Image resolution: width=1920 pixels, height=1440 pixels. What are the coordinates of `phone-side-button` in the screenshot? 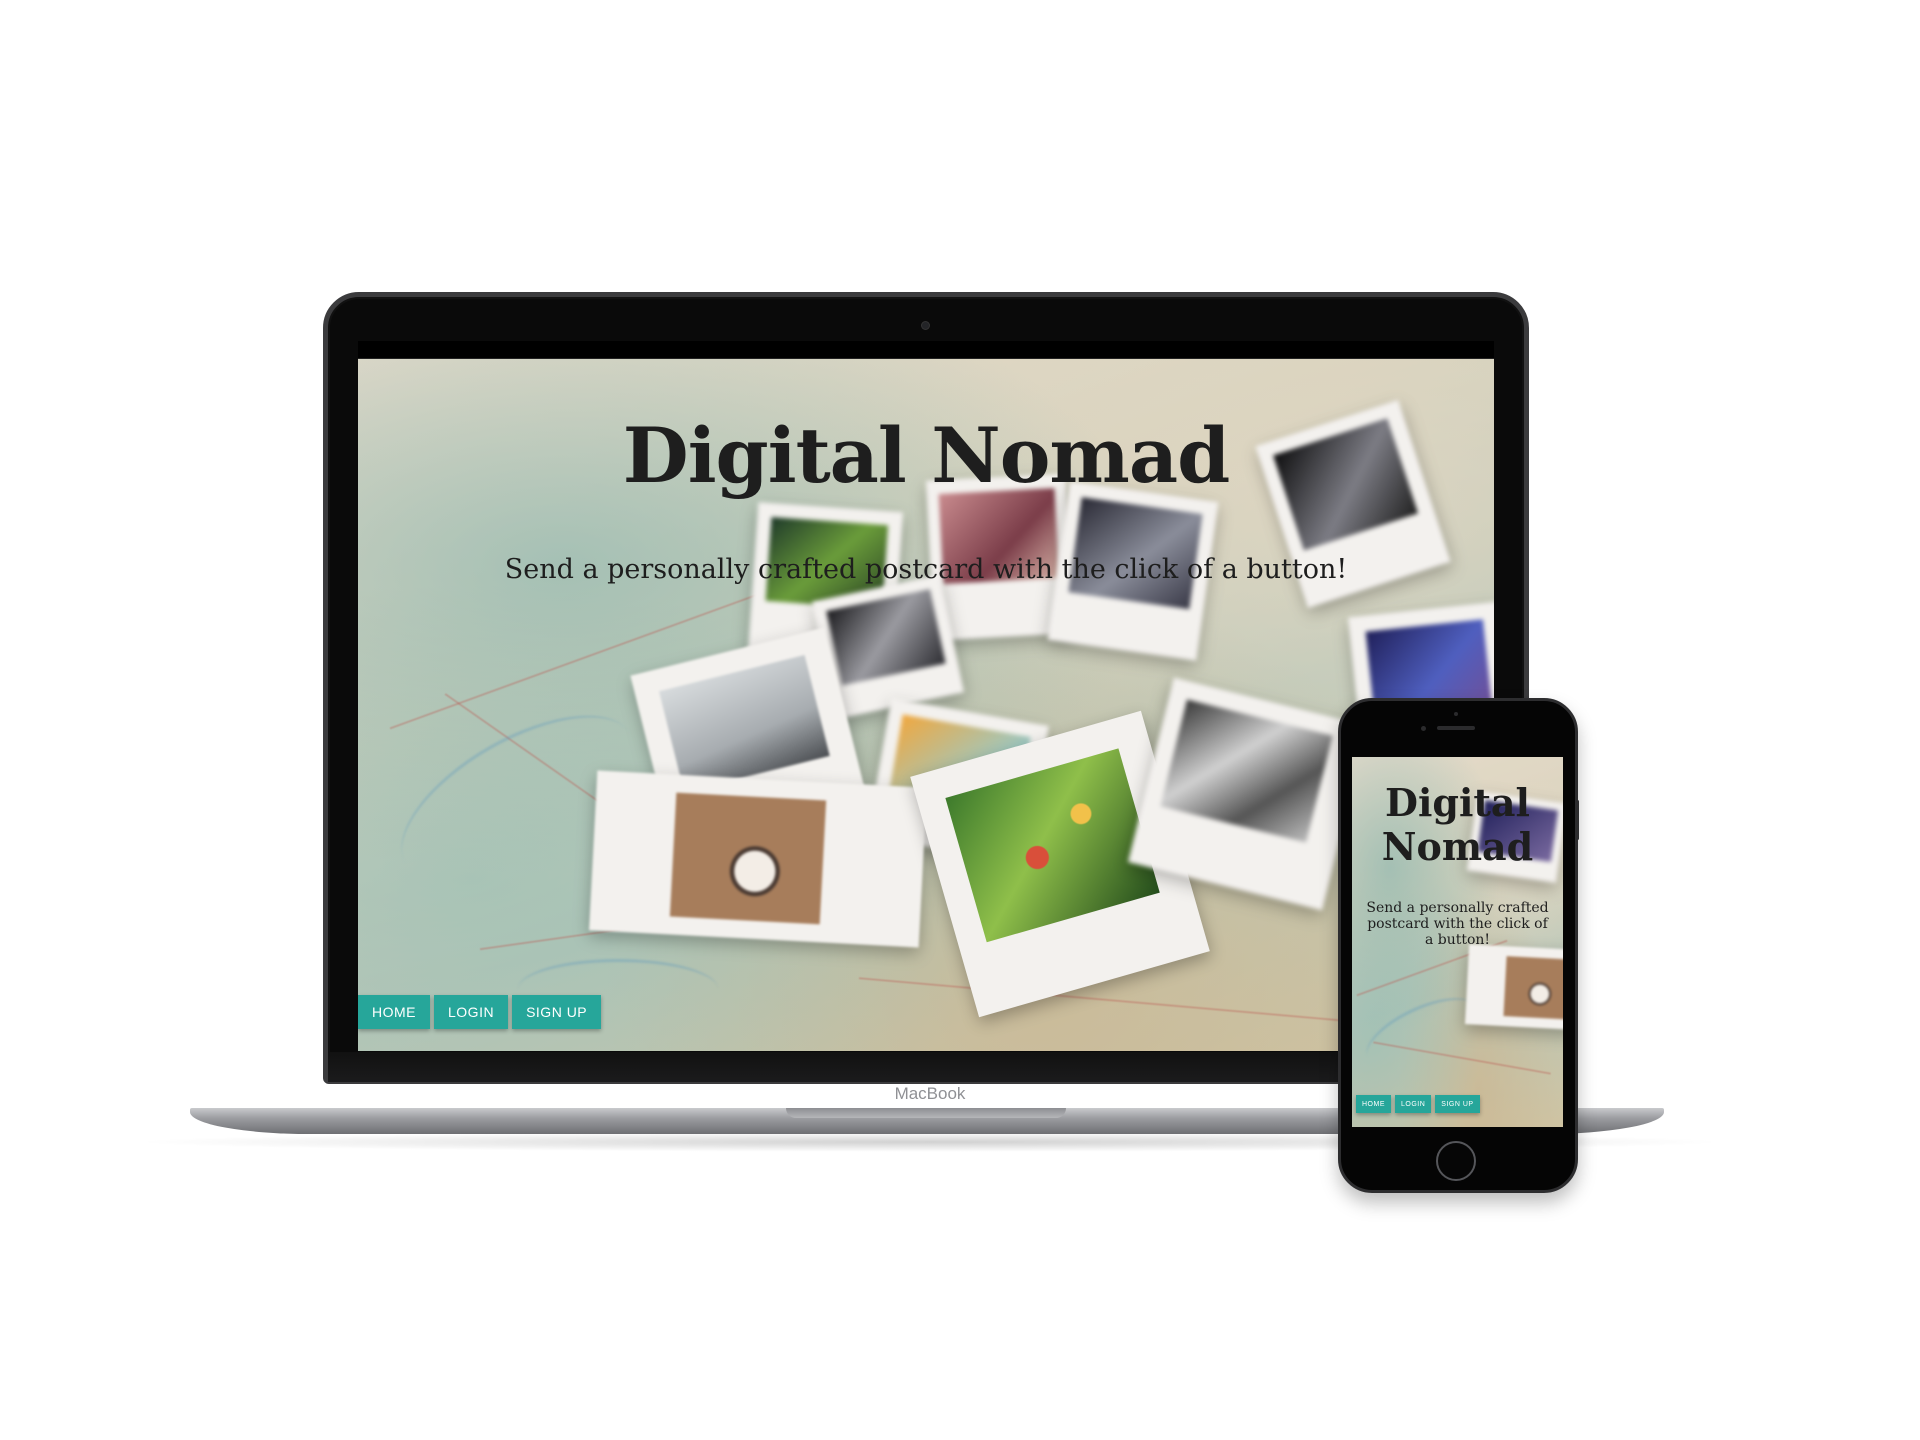 It's located at (1577, 820).